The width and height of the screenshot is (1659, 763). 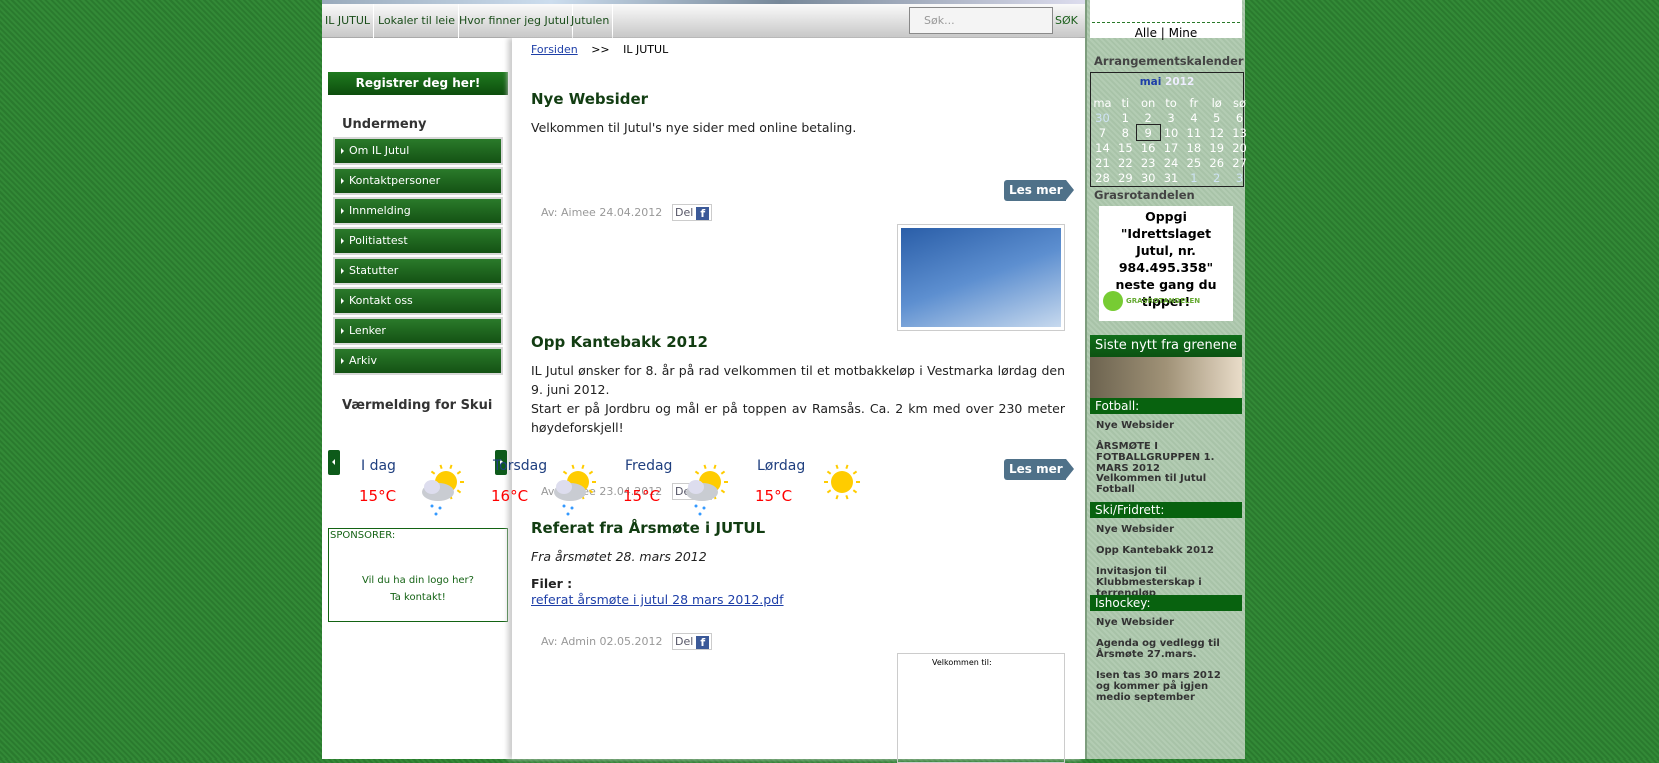 I want to click on weather-day: Torsdag, so click(x=520, y=466).